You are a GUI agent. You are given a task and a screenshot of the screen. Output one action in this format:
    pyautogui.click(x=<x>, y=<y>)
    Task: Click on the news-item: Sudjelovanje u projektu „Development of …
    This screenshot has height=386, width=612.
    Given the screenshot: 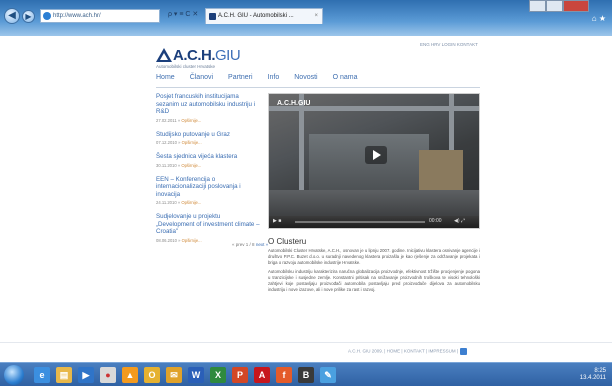 What is the action you would take?
    pyautogui.click(x=208, y=228)
    